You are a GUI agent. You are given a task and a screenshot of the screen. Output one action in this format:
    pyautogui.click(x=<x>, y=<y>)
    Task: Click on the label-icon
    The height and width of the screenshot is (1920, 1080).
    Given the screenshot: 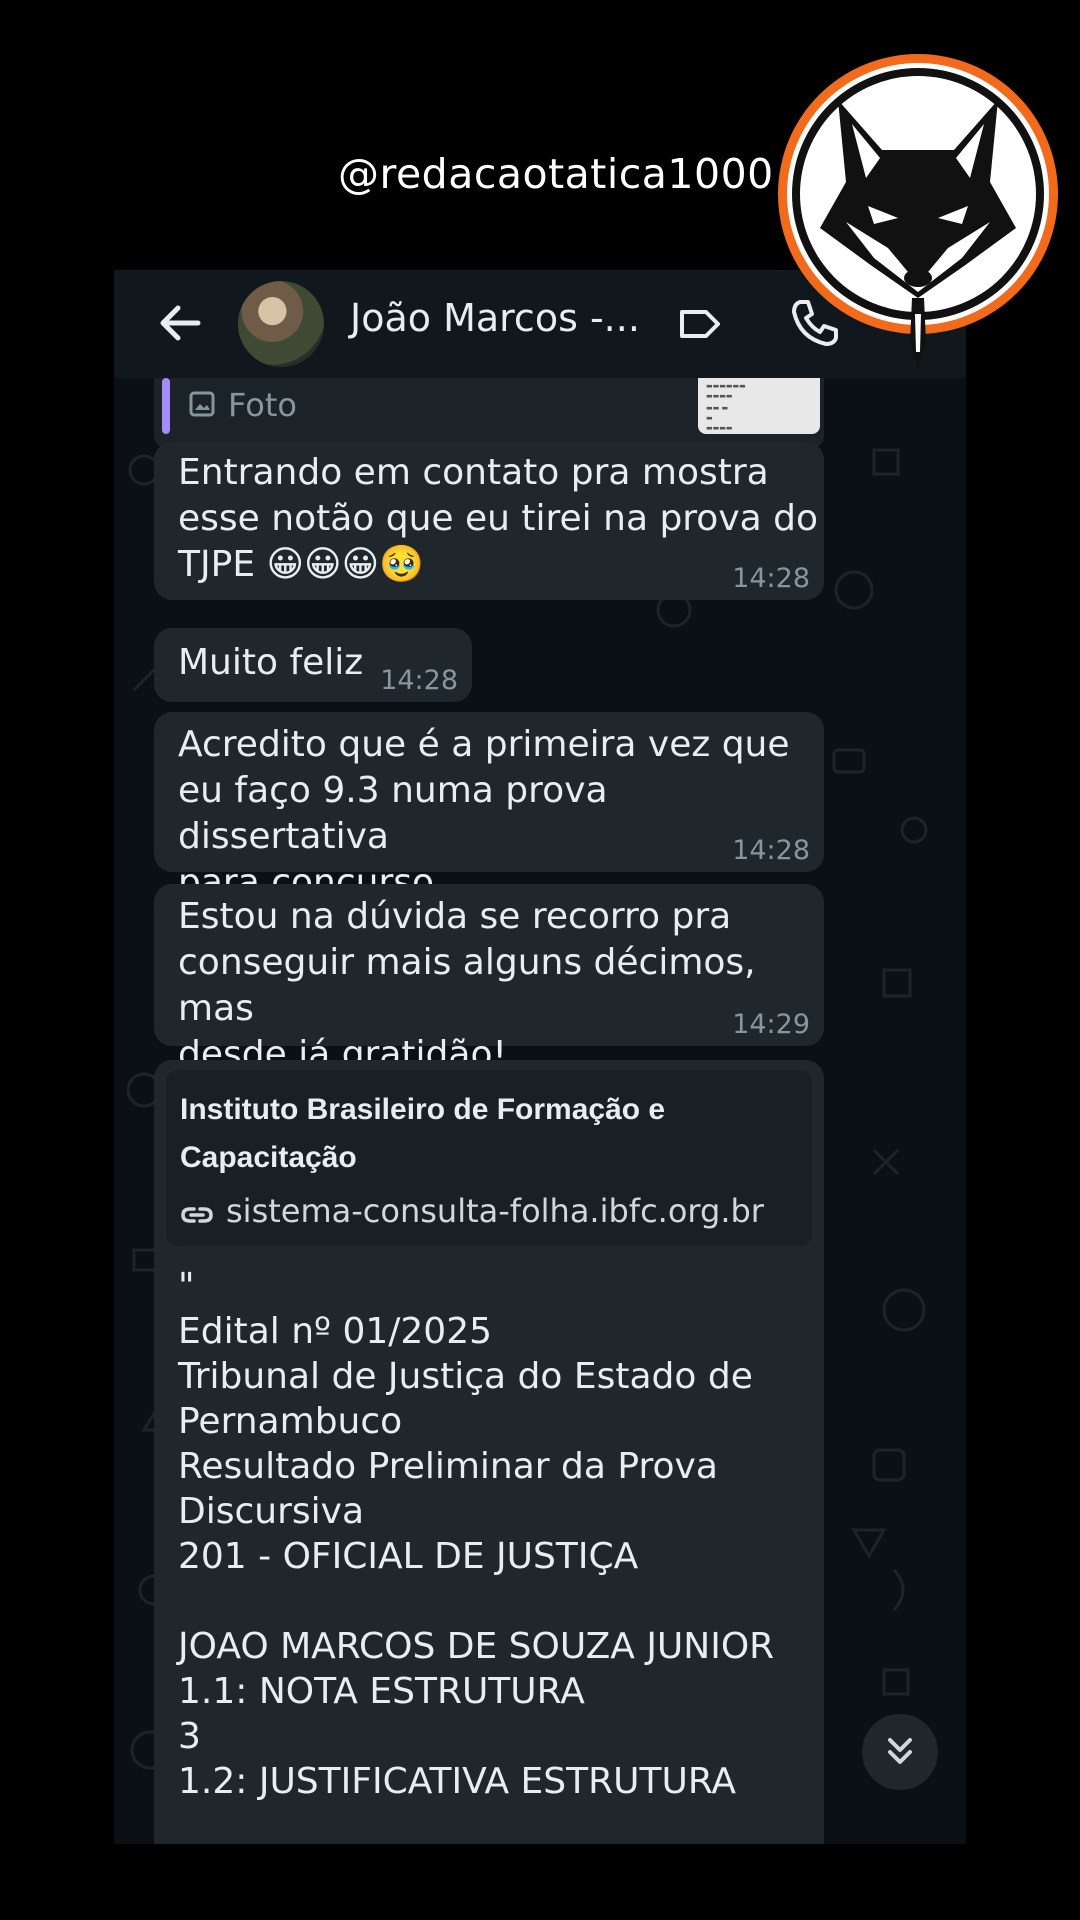 What is the action you would take?
    pyautogui.click(x=700, y=324)
    